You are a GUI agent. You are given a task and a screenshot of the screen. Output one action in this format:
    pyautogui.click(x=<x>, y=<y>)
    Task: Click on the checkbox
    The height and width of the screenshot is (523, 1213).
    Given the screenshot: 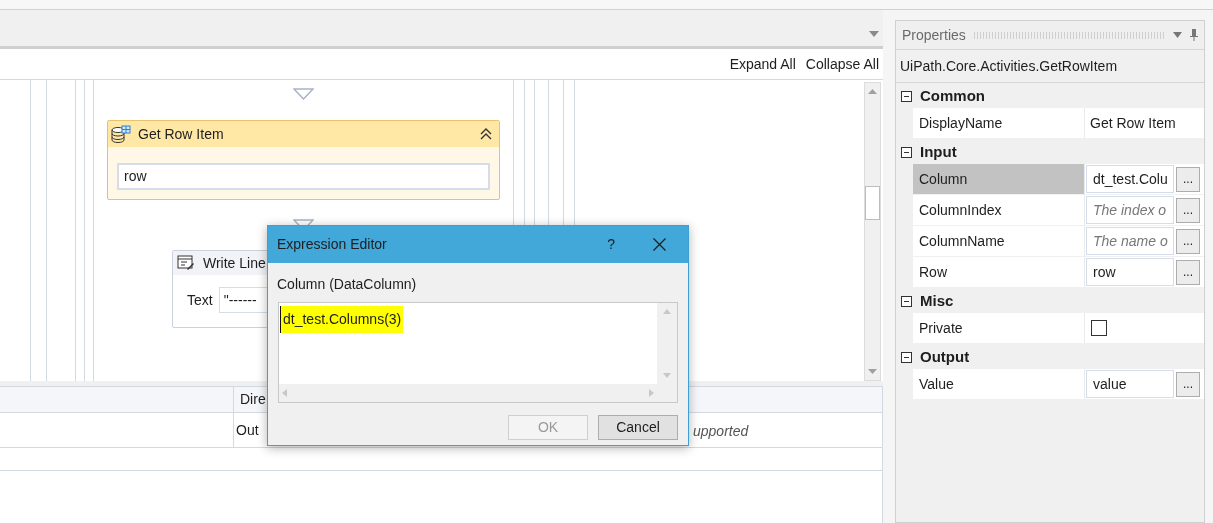 What is the action you would take?
    pyautogui.click(x=1099, y=328)
    